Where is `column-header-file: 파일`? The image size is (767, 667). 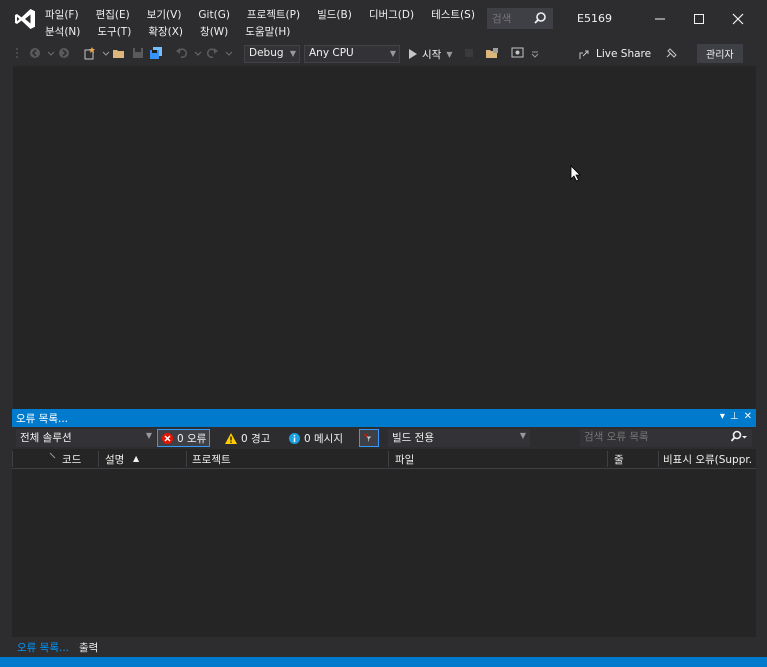
column-header-file: 파일 is located at coordinates (404, 460).